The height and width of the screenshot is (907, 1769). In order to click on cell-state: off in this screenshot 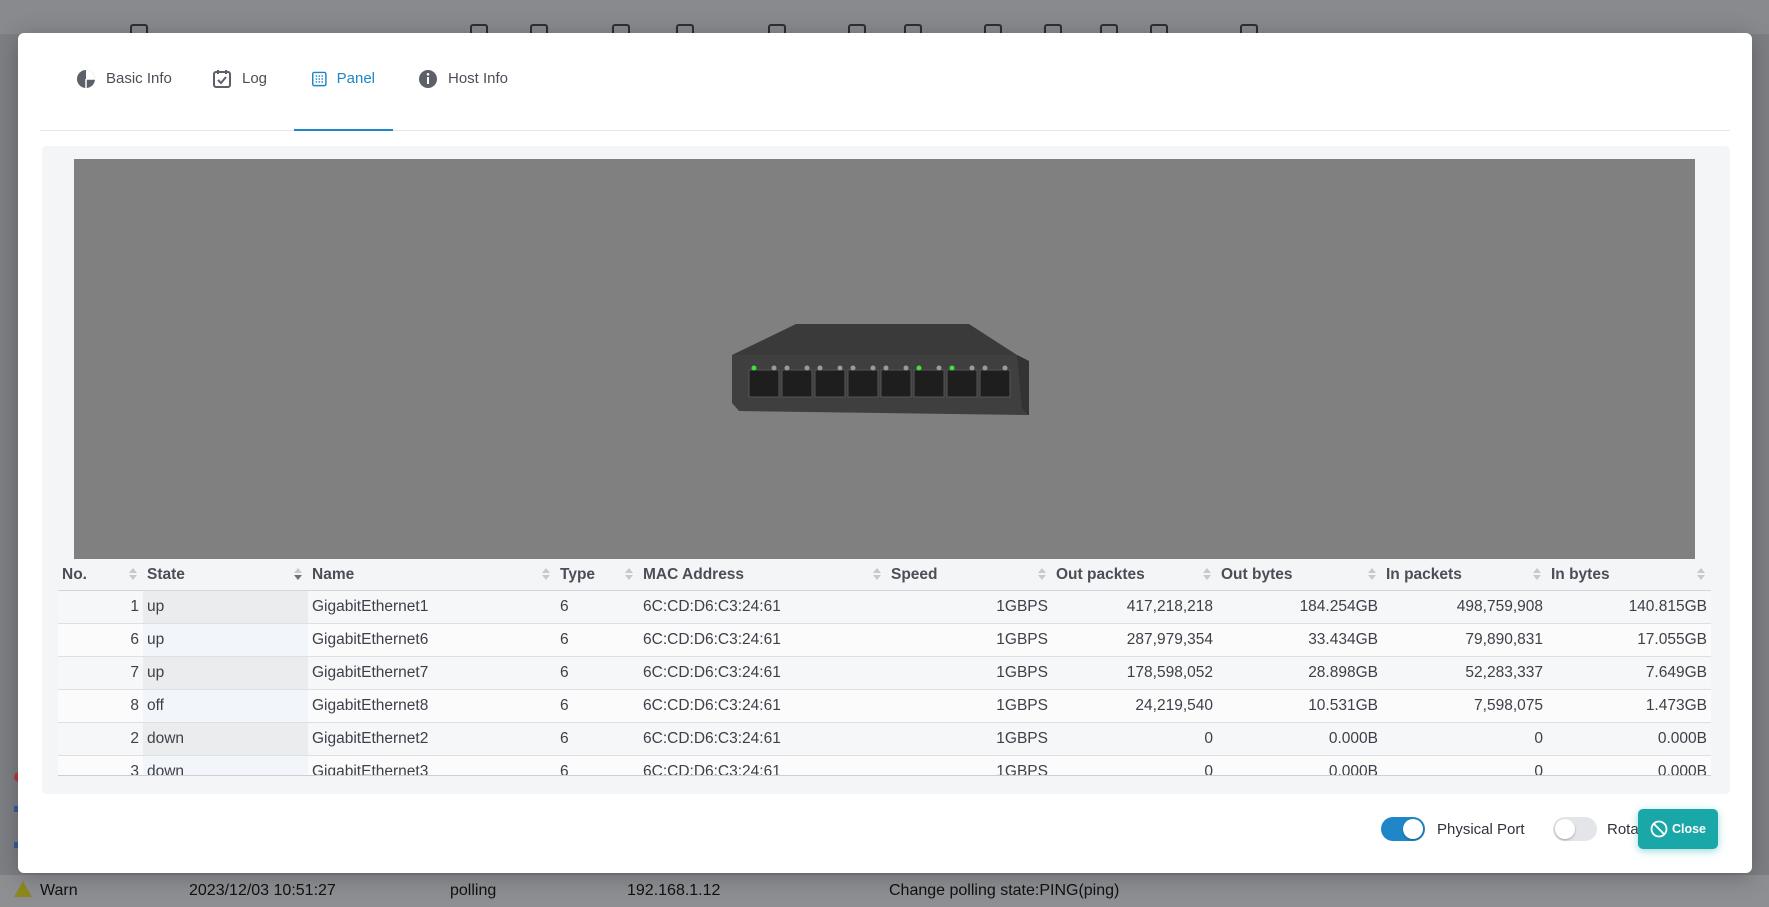, I will do `click(225, 706)`.